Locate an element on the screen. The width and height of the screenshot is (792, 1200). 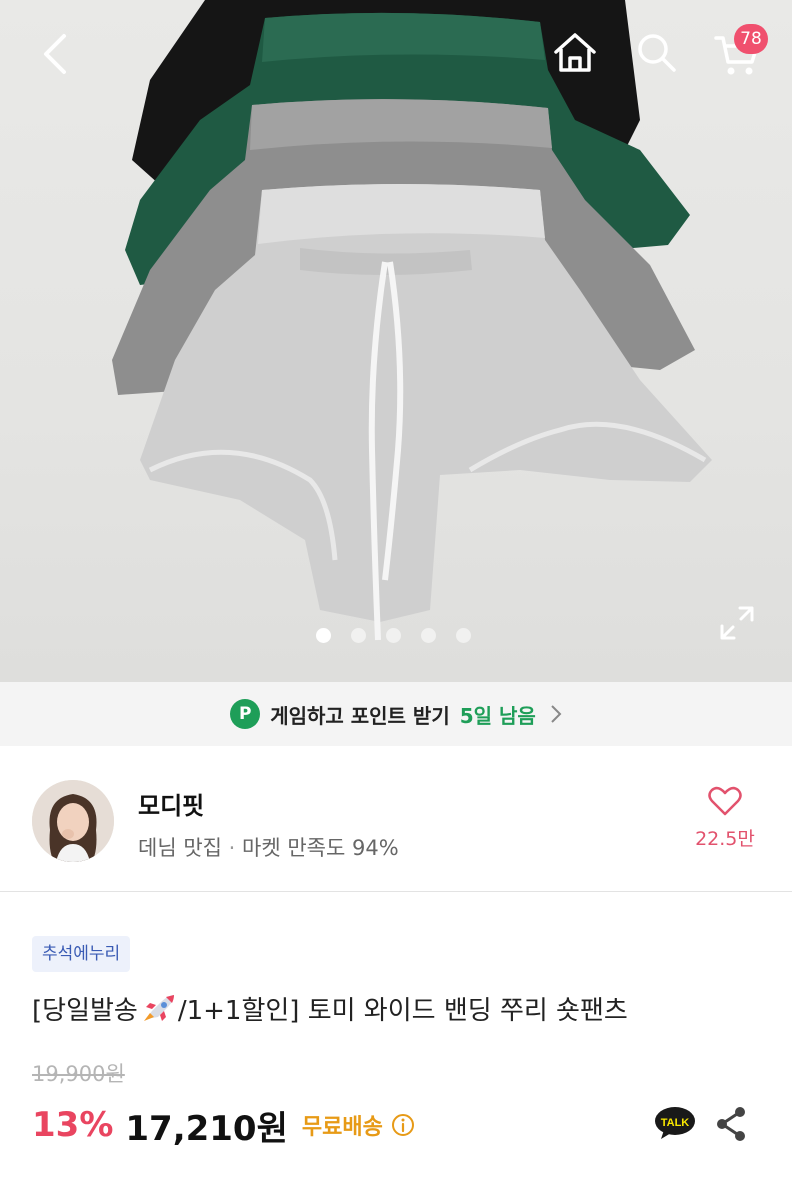
avatar is located at coordinates (73, 821).